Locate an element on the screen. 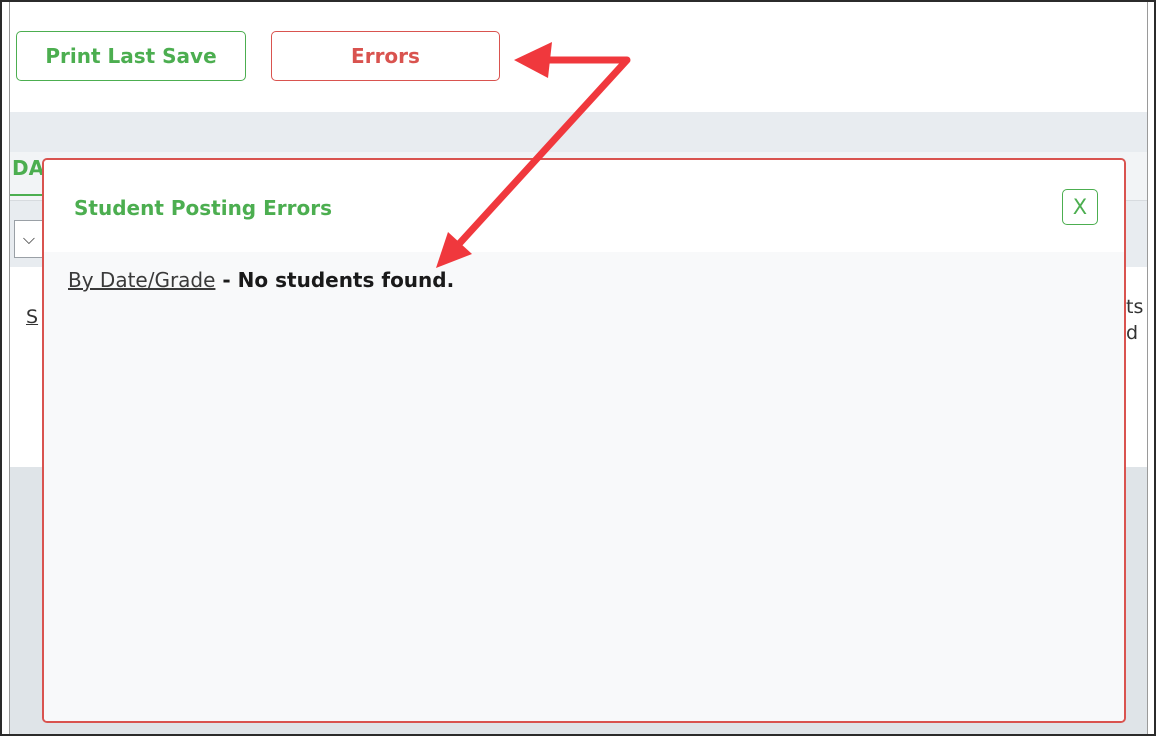 The image size is (1156, 736). background-right-text-line: ts is located at coordinates (1135, 307).